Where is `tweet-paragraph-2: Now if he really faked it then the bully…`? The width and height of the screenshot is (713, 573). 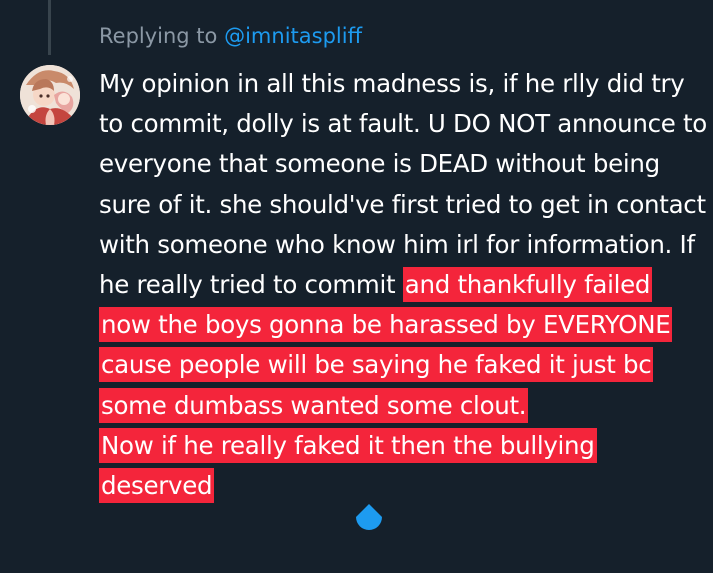 tweet-paragraph-2: Now if he really faked it then the bully… is located at coordinates (403, 466).